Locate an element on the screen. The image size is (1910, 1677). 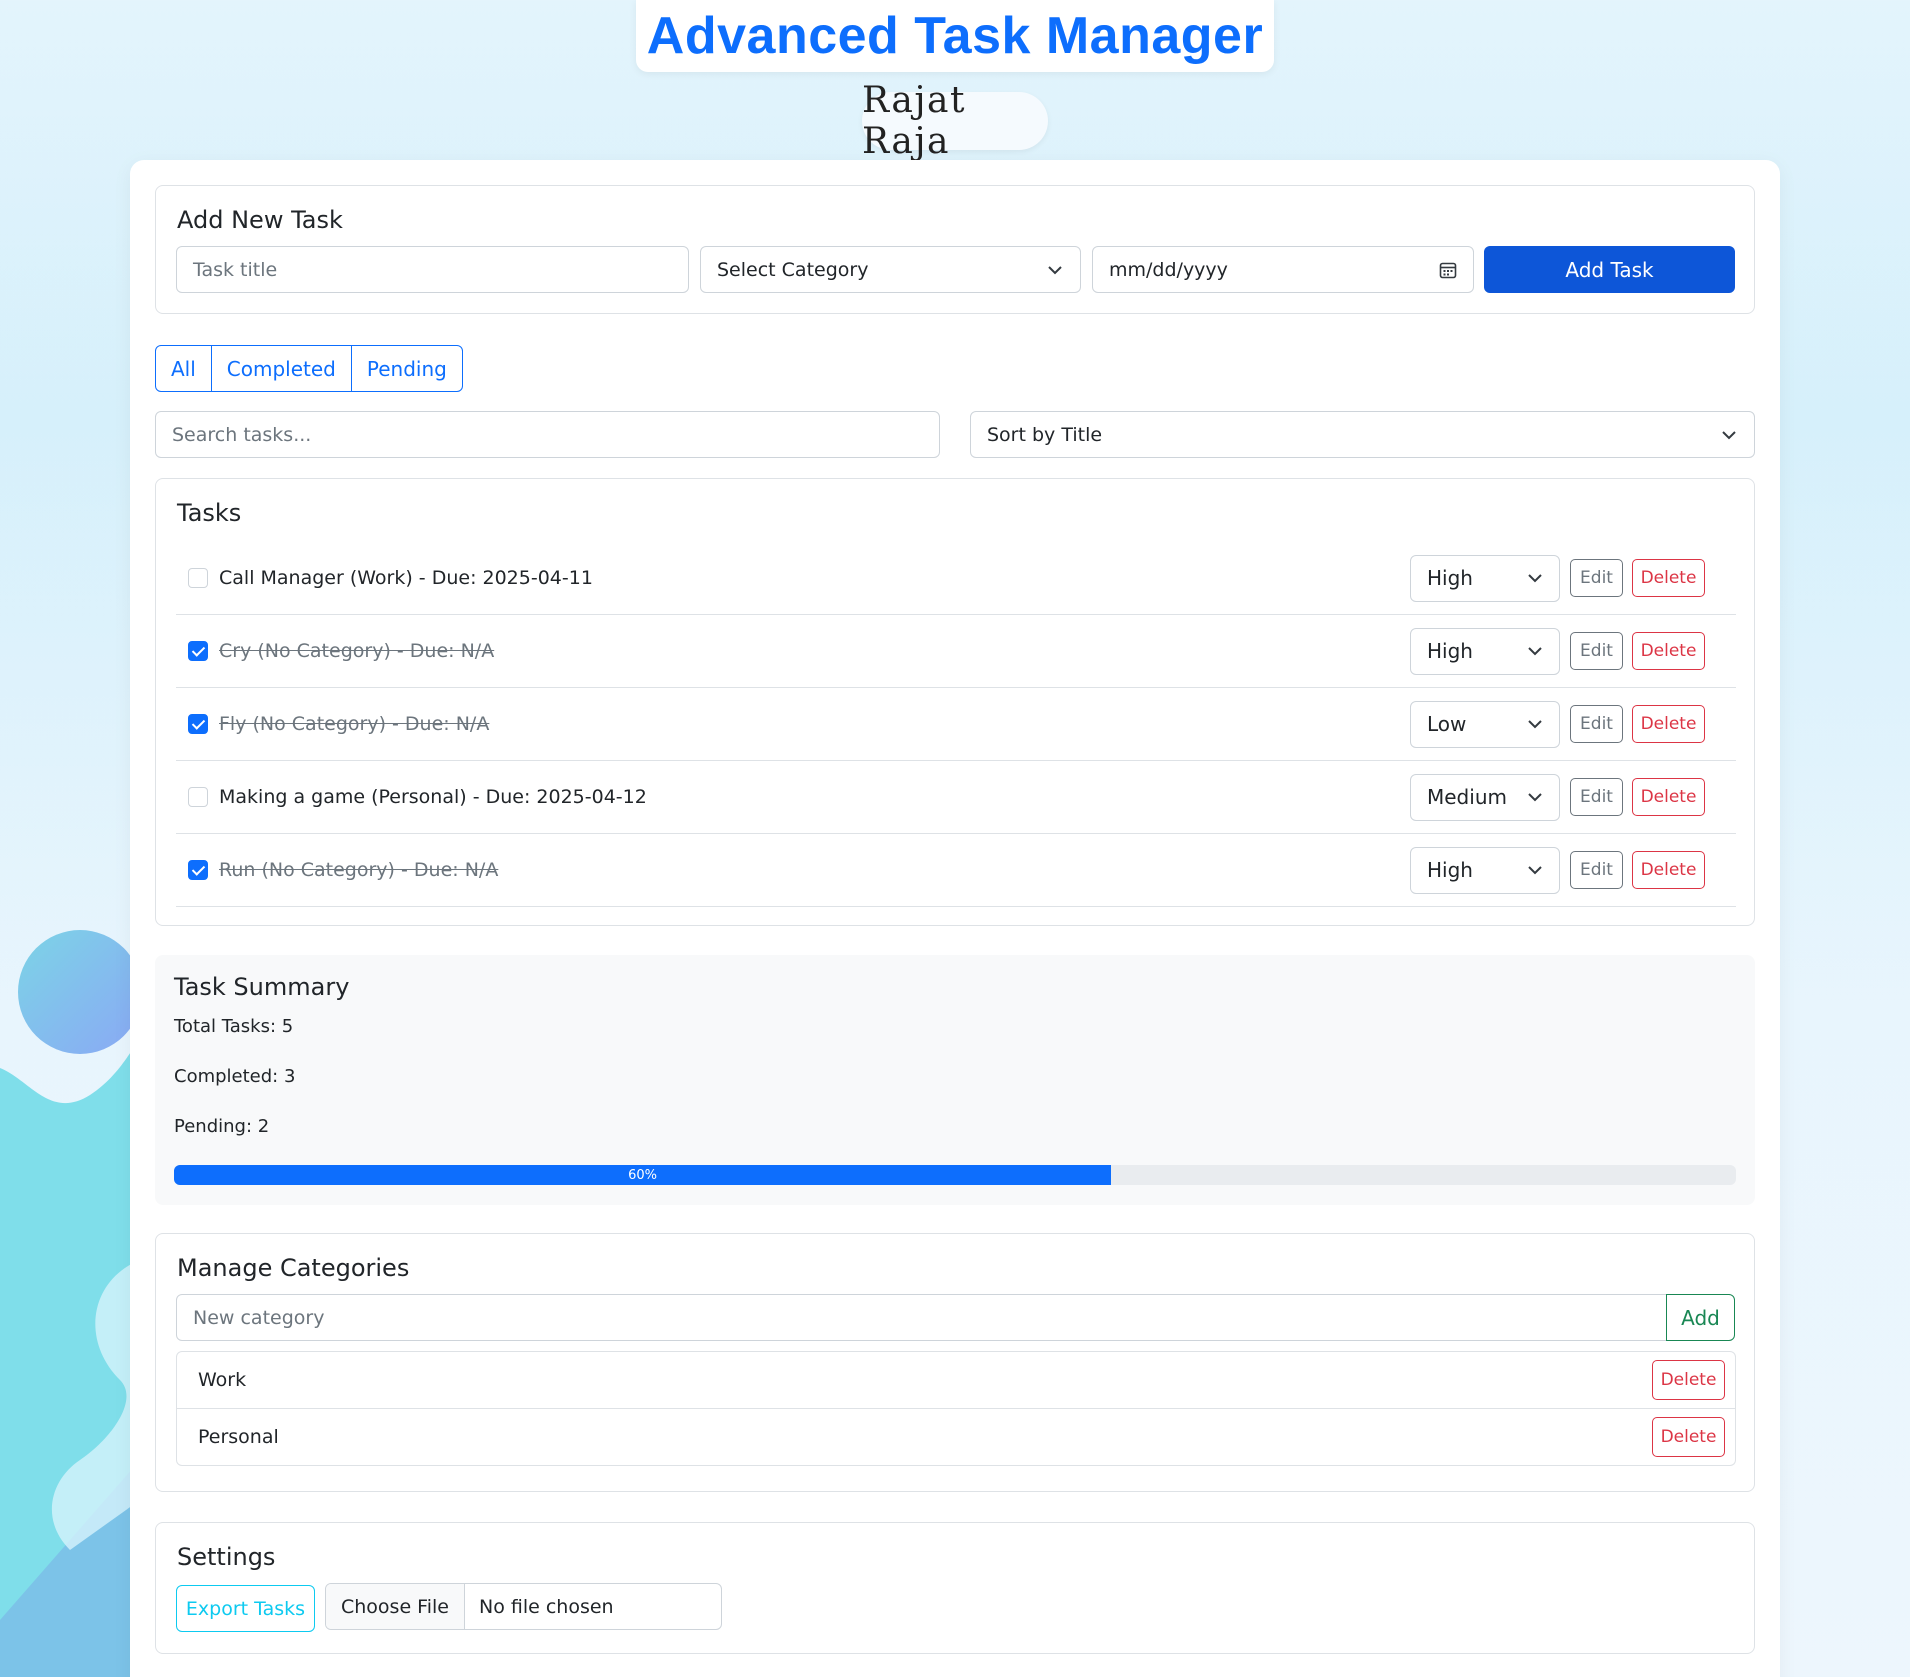
background-circle is located at coordinates (80, 992).